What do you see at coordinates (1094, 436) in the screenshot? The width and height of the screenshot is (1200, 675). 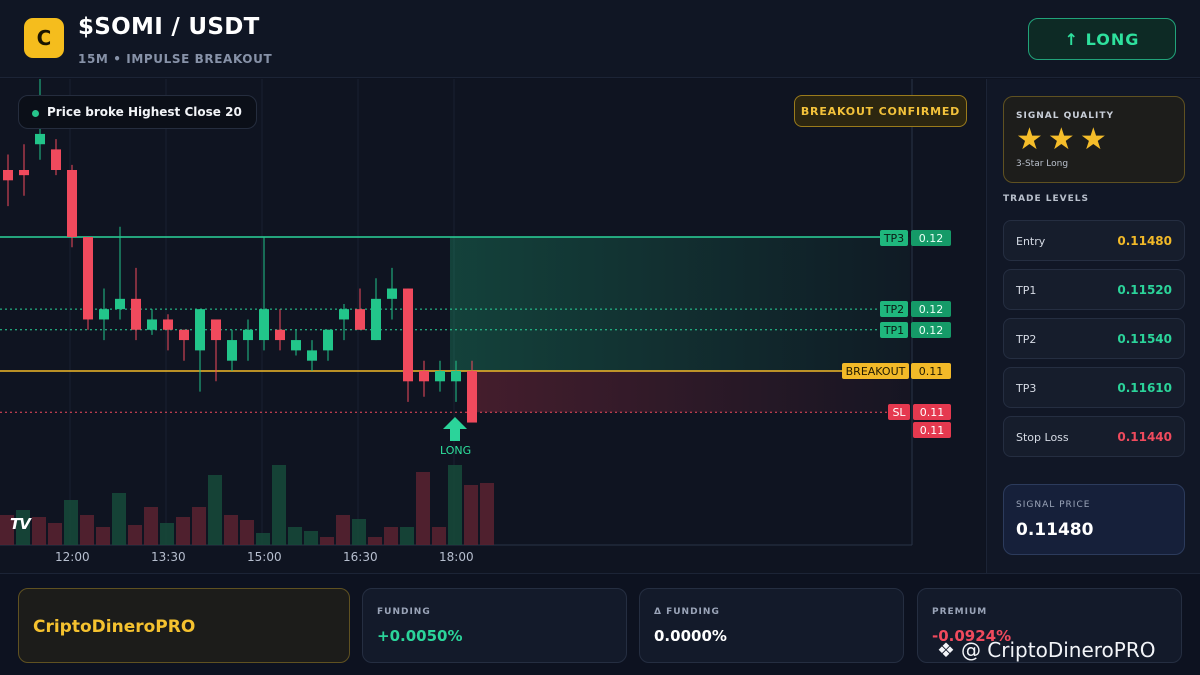 I see `level-stop-loss: Stop Loss 0.11440` at bounding box center [1094, 436].